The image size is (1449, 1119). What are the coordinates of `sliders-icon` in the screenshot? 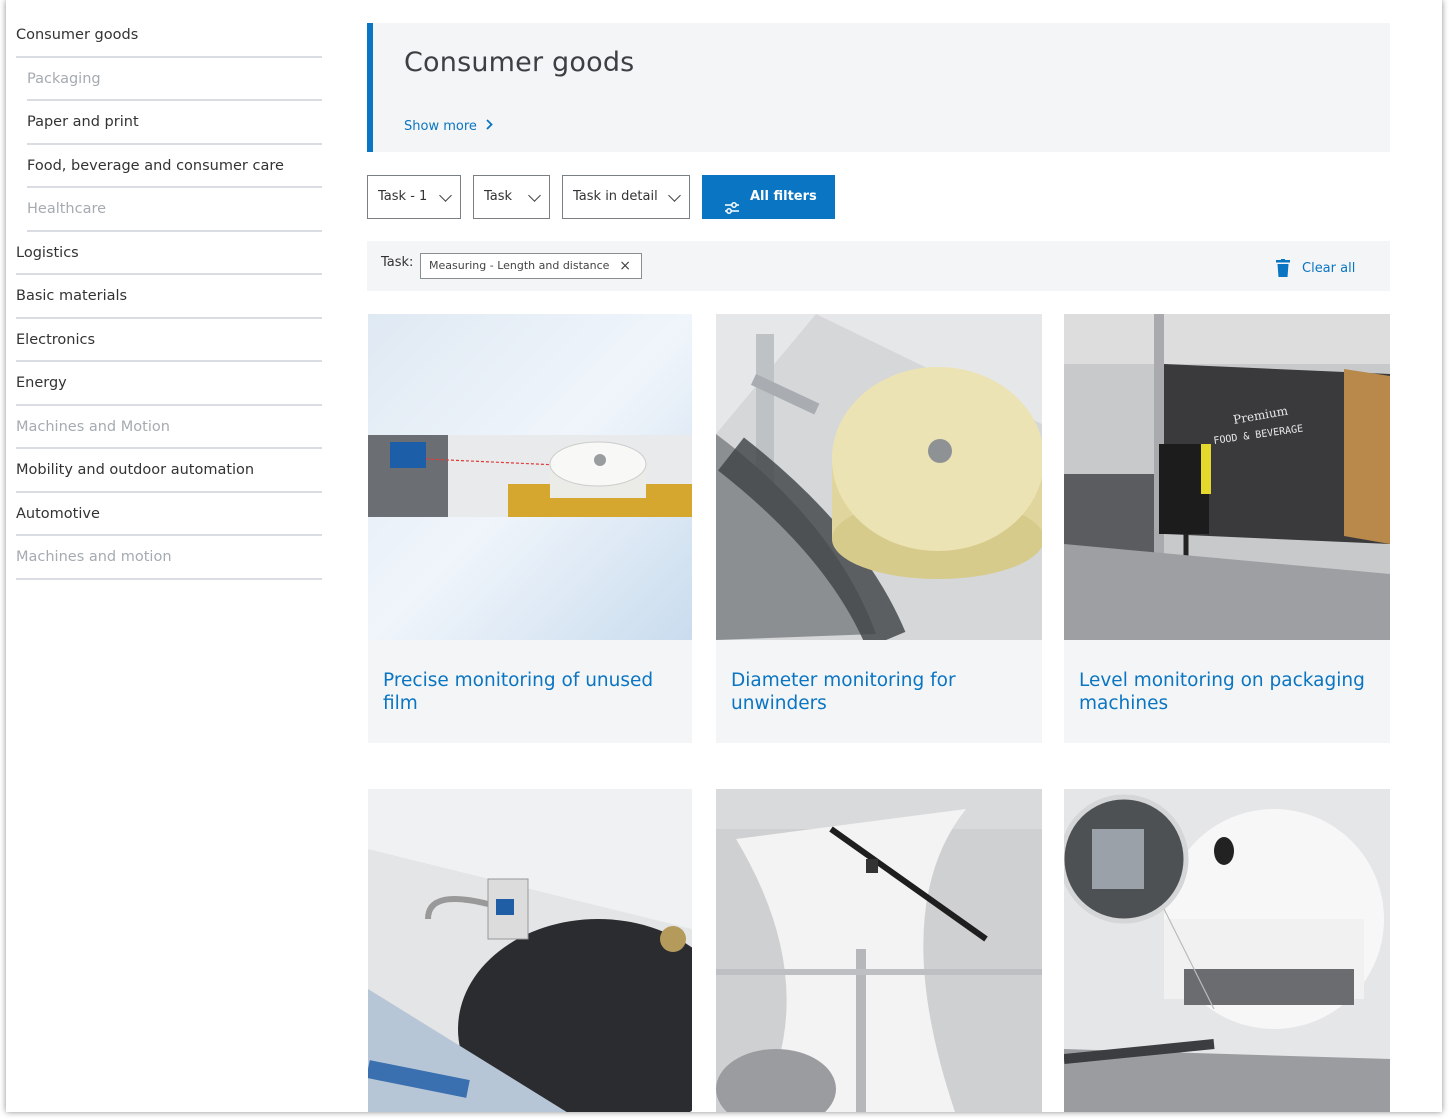 It's located at (732, 202).